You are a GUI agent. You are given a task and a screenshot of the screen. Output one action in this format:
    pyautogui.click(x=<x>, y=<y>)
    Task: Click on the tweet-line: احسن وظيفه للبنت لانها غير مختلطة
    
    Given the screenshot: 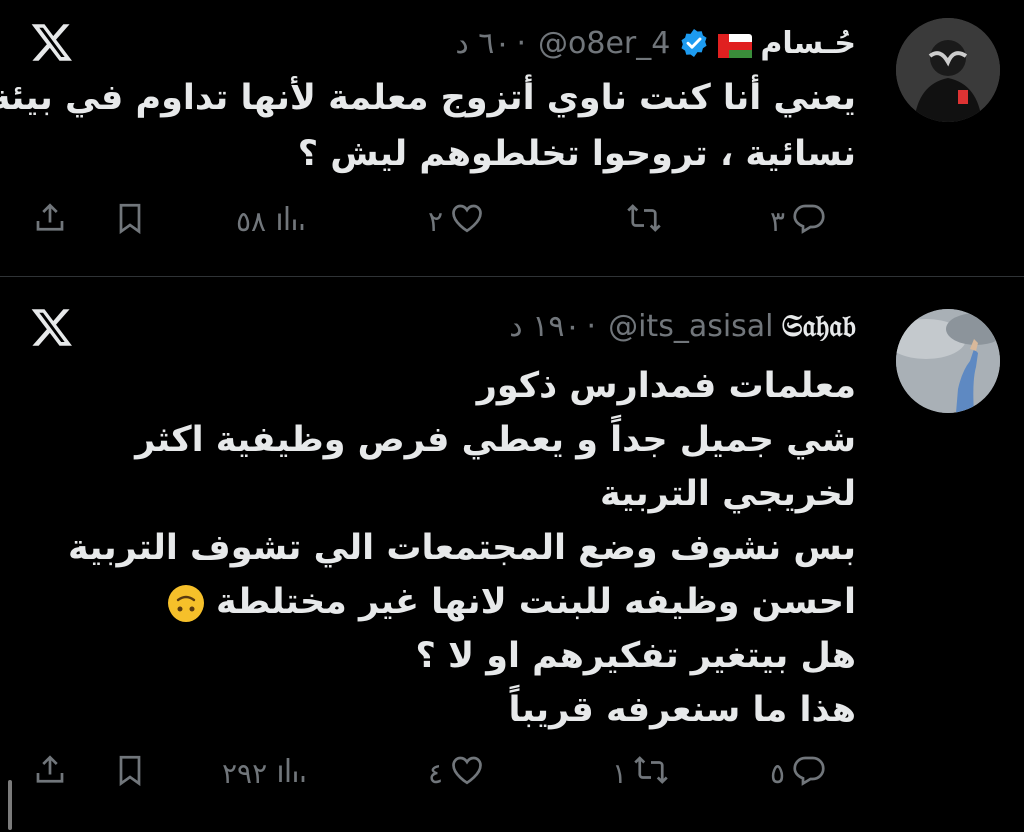 What is the action you would take?
    pyautogui.click(x=536, y=602)
    